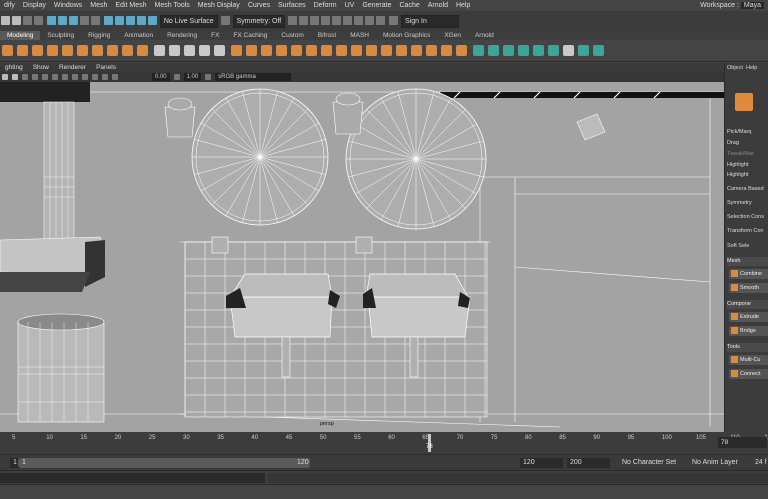 The width and height of the screenshot is (768, 499). Describe the element at coordinates (598, 50) in the screenshot. I see `uv-sew-icon` at that location.